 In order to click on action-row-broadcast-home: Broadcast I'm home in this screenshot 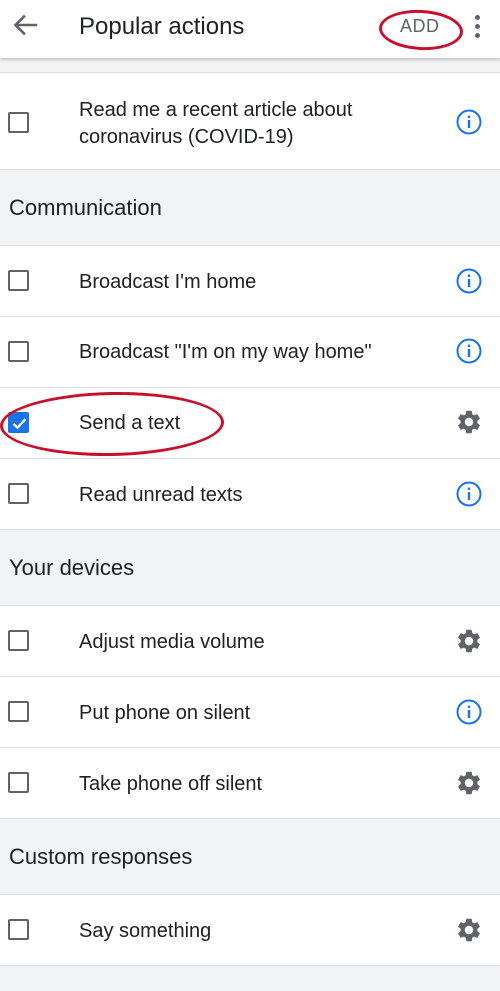, I will do `click(250, 281)`.